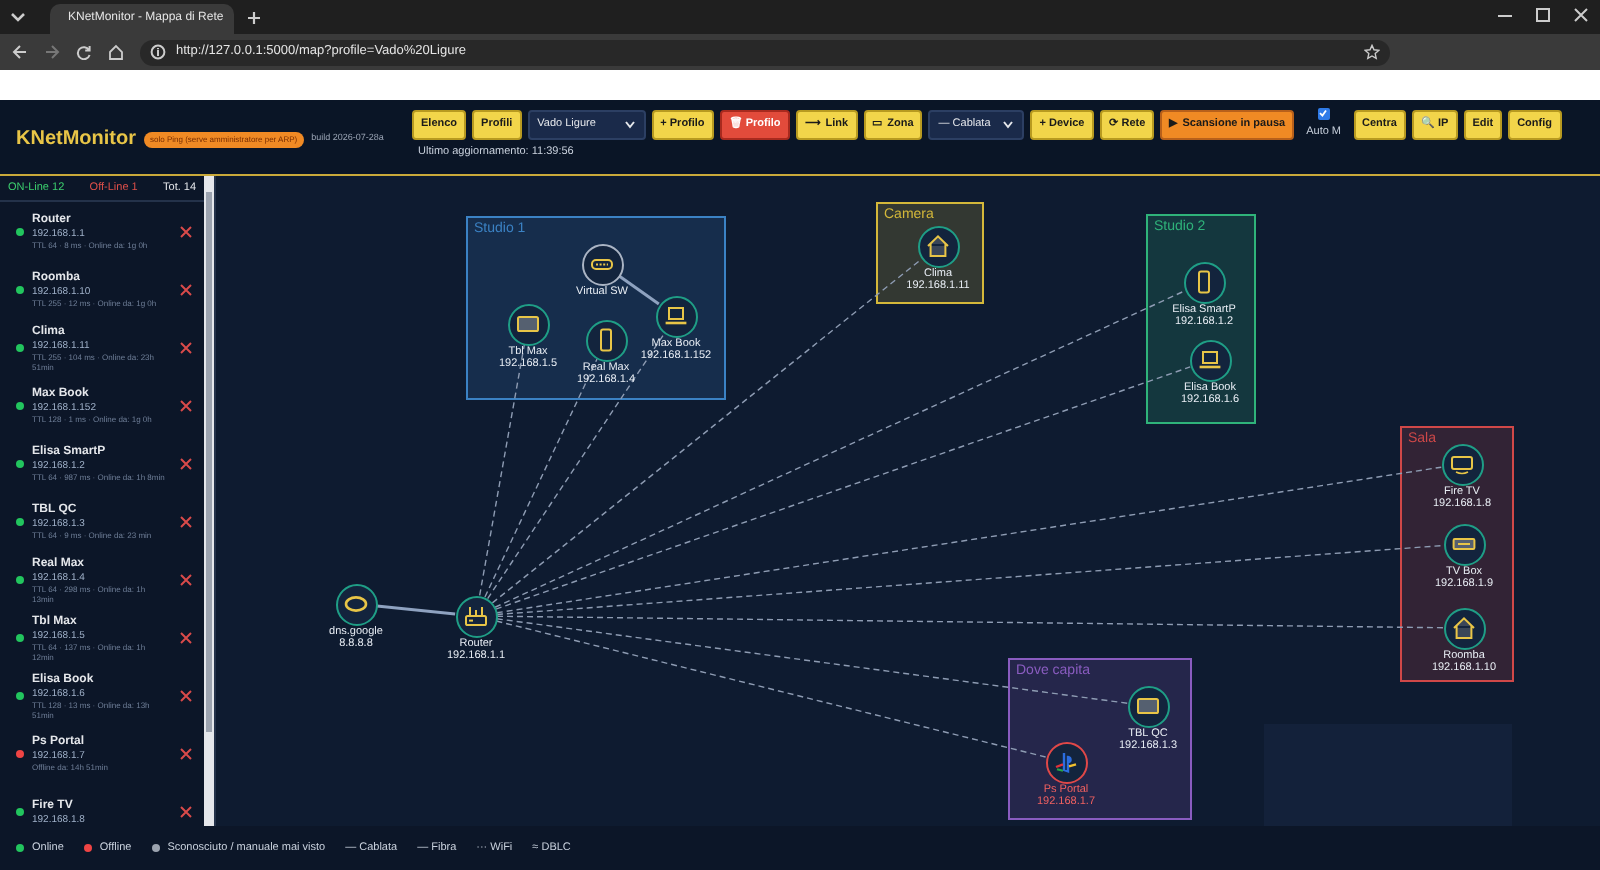  Describe the element at coordinates (76, 140) in the screenshot. I see `app-title: KNetMonitor` at that location.